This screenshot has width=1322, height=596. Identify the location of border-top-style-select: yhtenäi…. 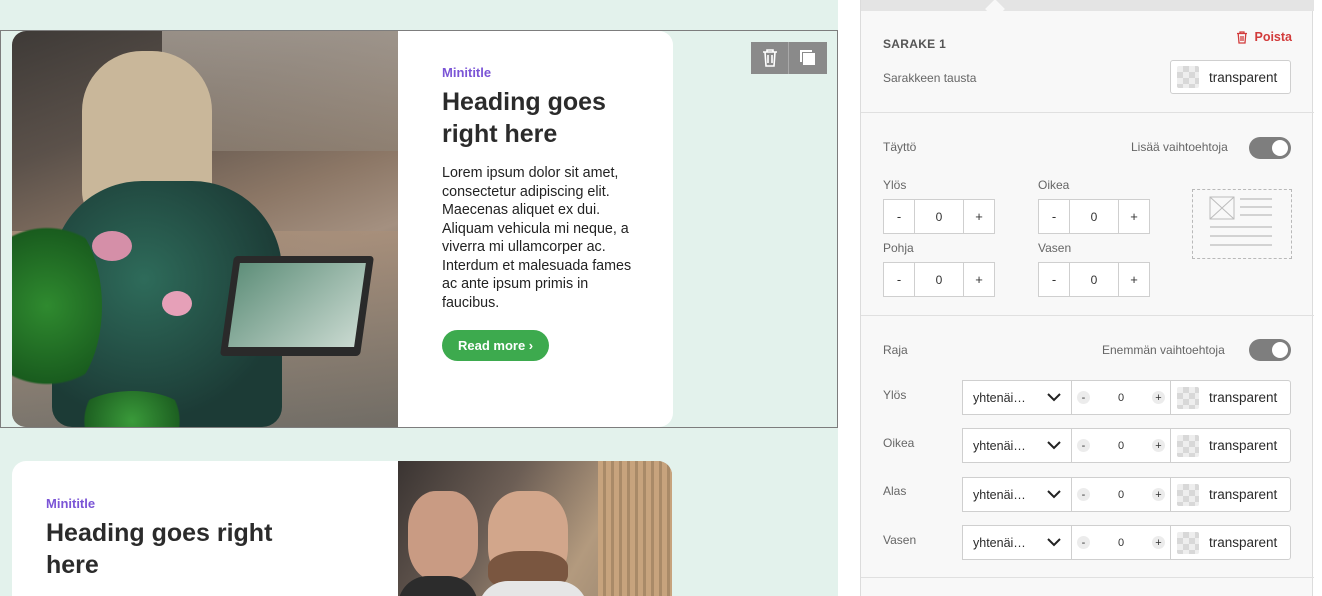
(1017, 397).